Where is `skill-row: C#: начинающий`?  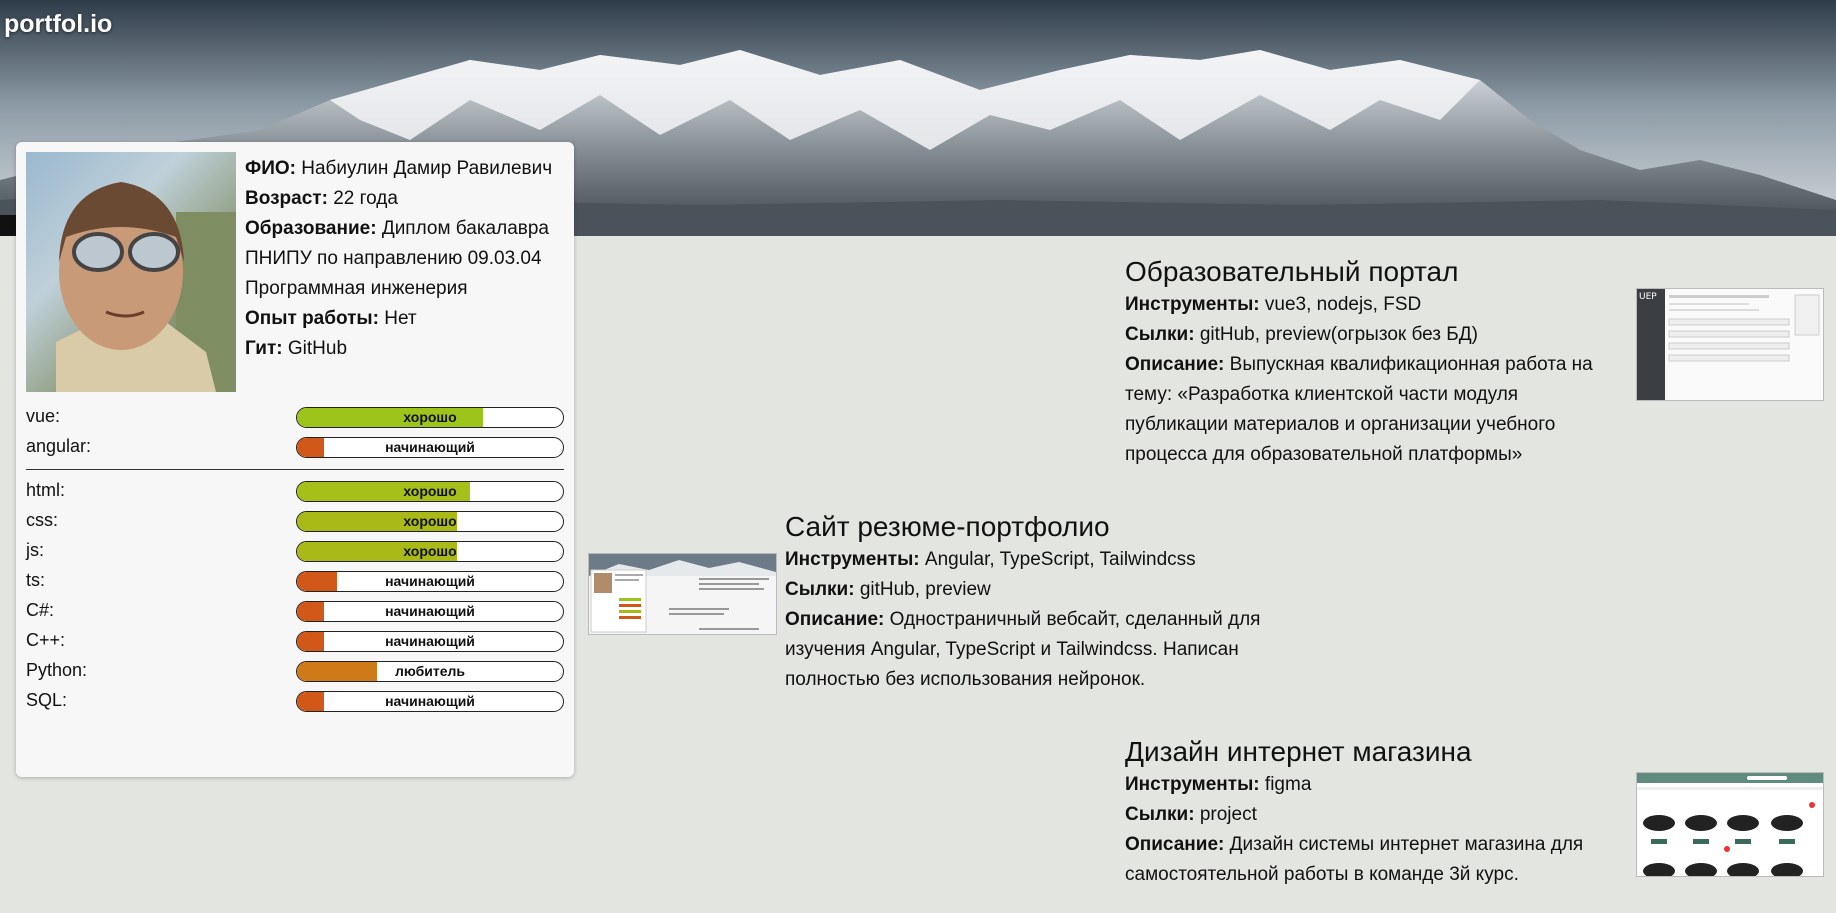
skill-row: C#: начинающий is located at coordinates (296, 611).